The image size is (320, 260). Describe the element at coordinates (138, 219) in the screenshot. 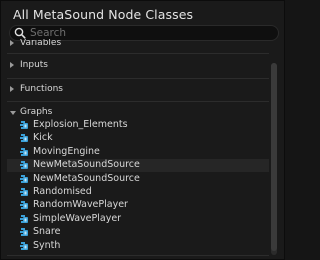

I see `graph-list-item: SimpleWavePlayer` at that location.